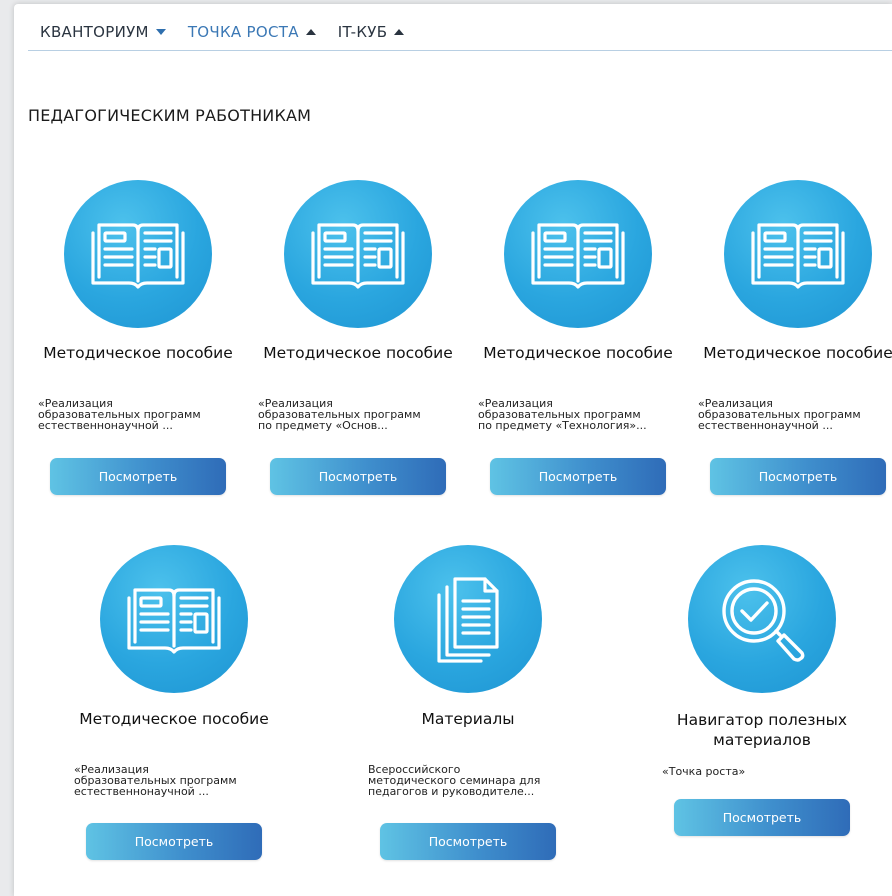 The height and width of the screenshot is (896, 892). I want to click on top-nav: КВАНТОРИУМ ТОЧКА РОСТА IT-КУБ, so click(222, 32).